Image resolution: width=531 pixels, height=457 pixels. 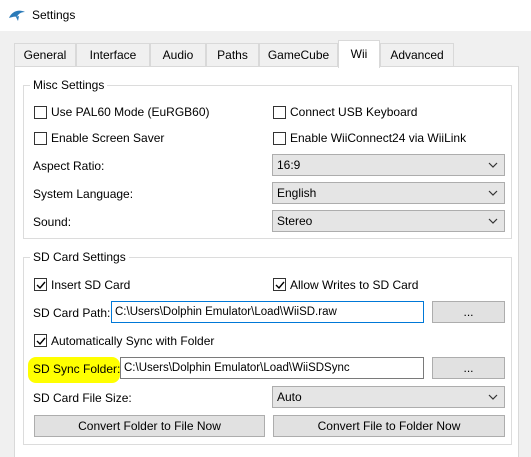 I want to click on tab-audio: Audio, so click(x=178, y=55).